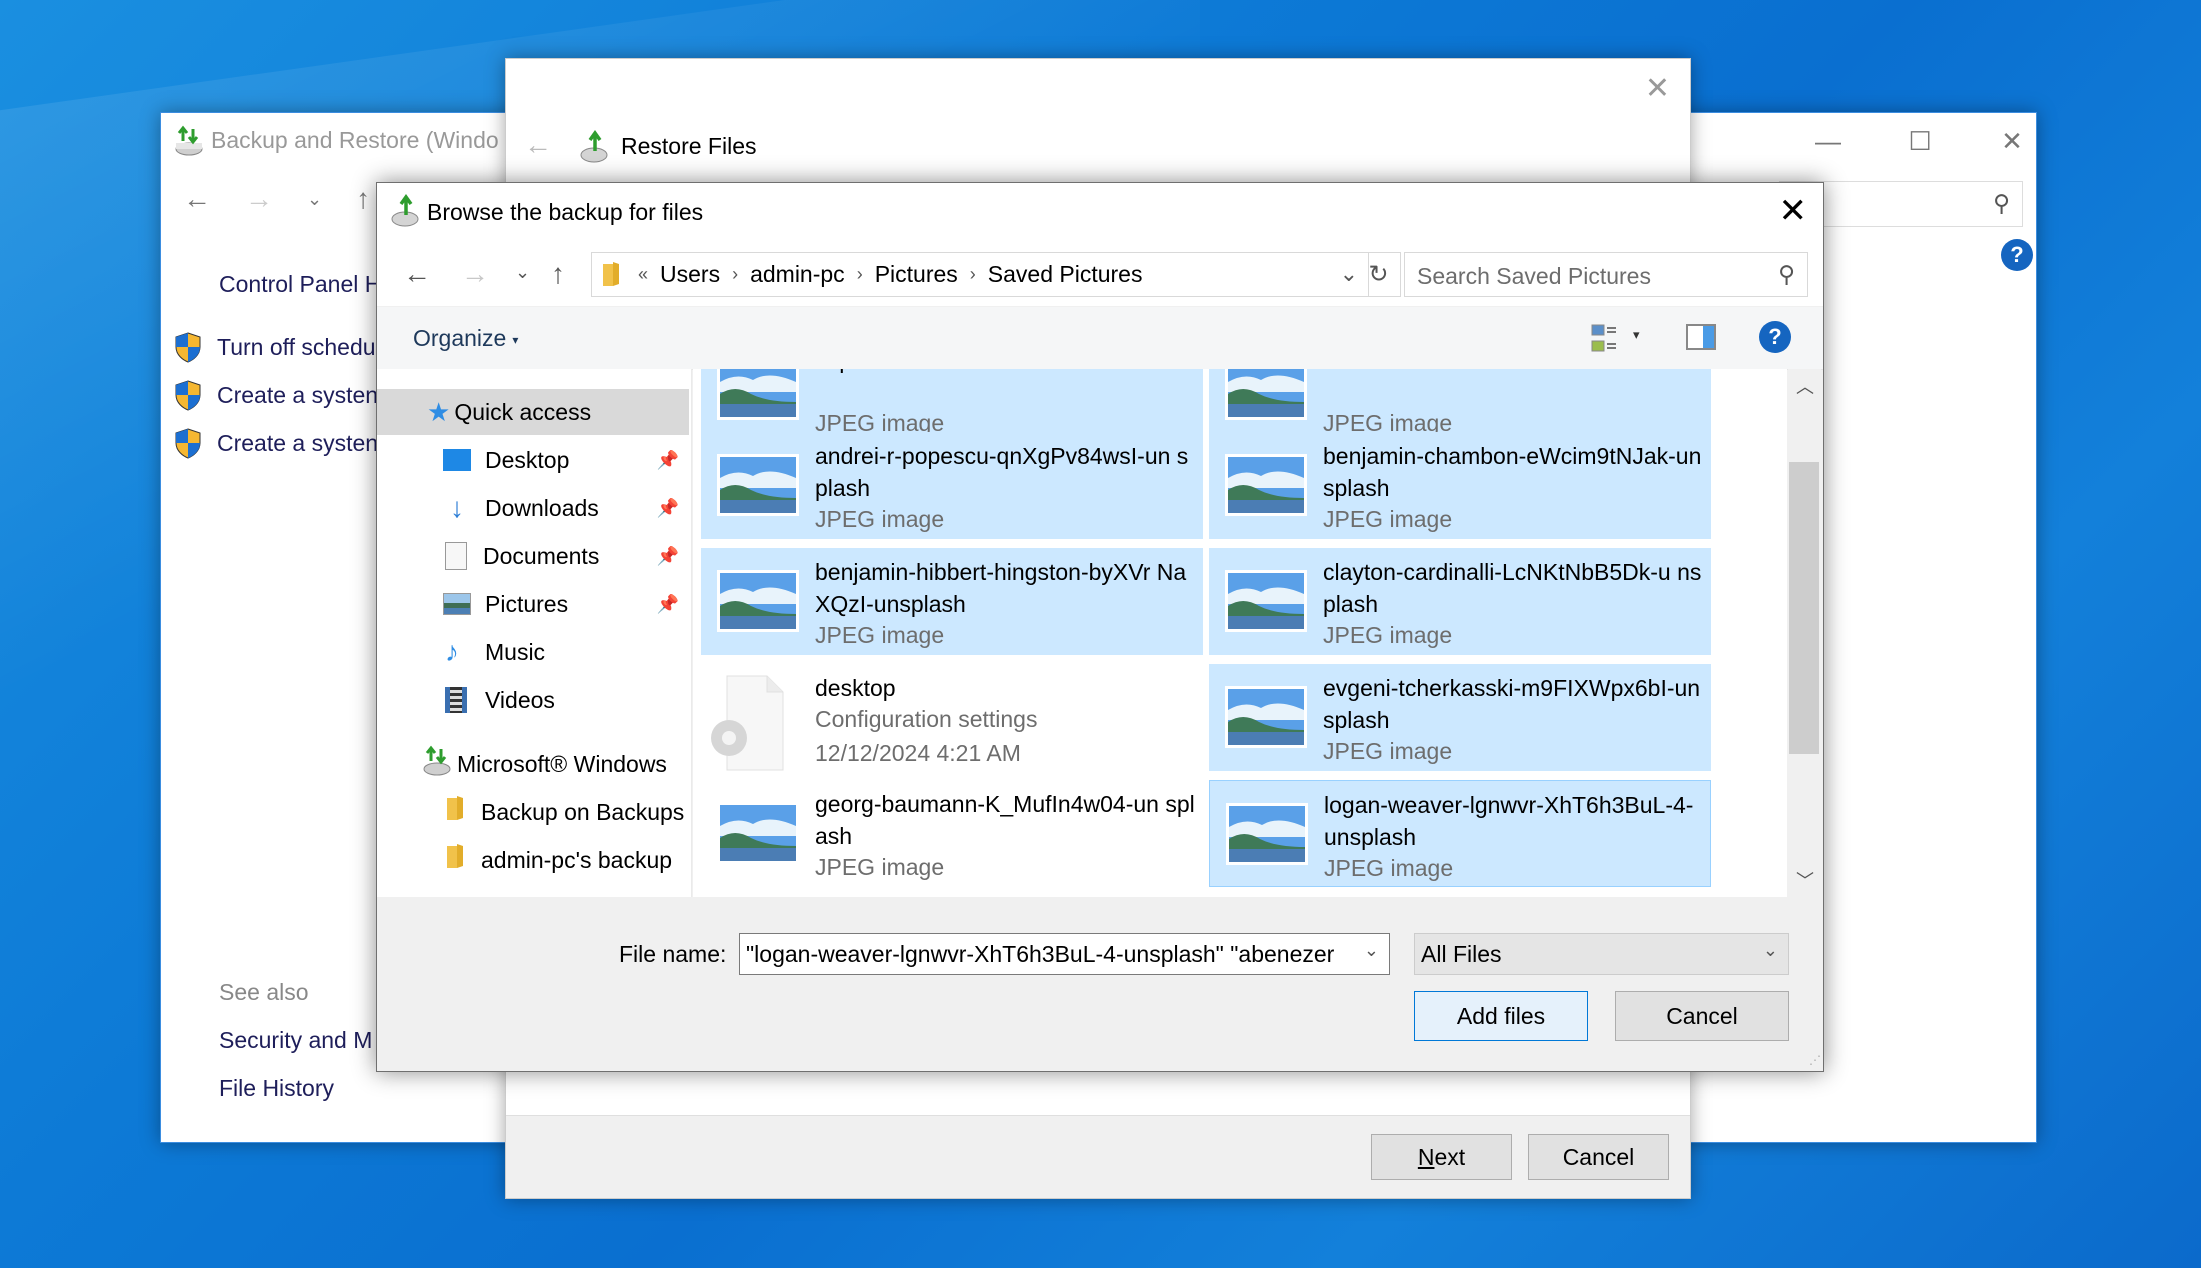  Describe the element at coordinates (456, 700) in the screenshot. I see `videos-icon` at that location.